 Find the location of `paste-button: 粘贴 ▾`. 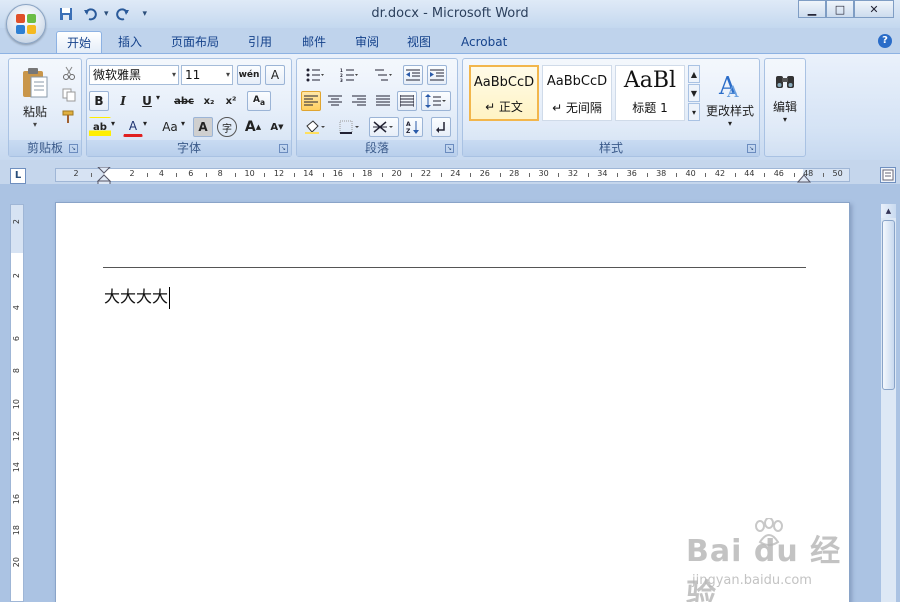

paste-button: 粘贴 ▾ is located at coordinates (35, 98).